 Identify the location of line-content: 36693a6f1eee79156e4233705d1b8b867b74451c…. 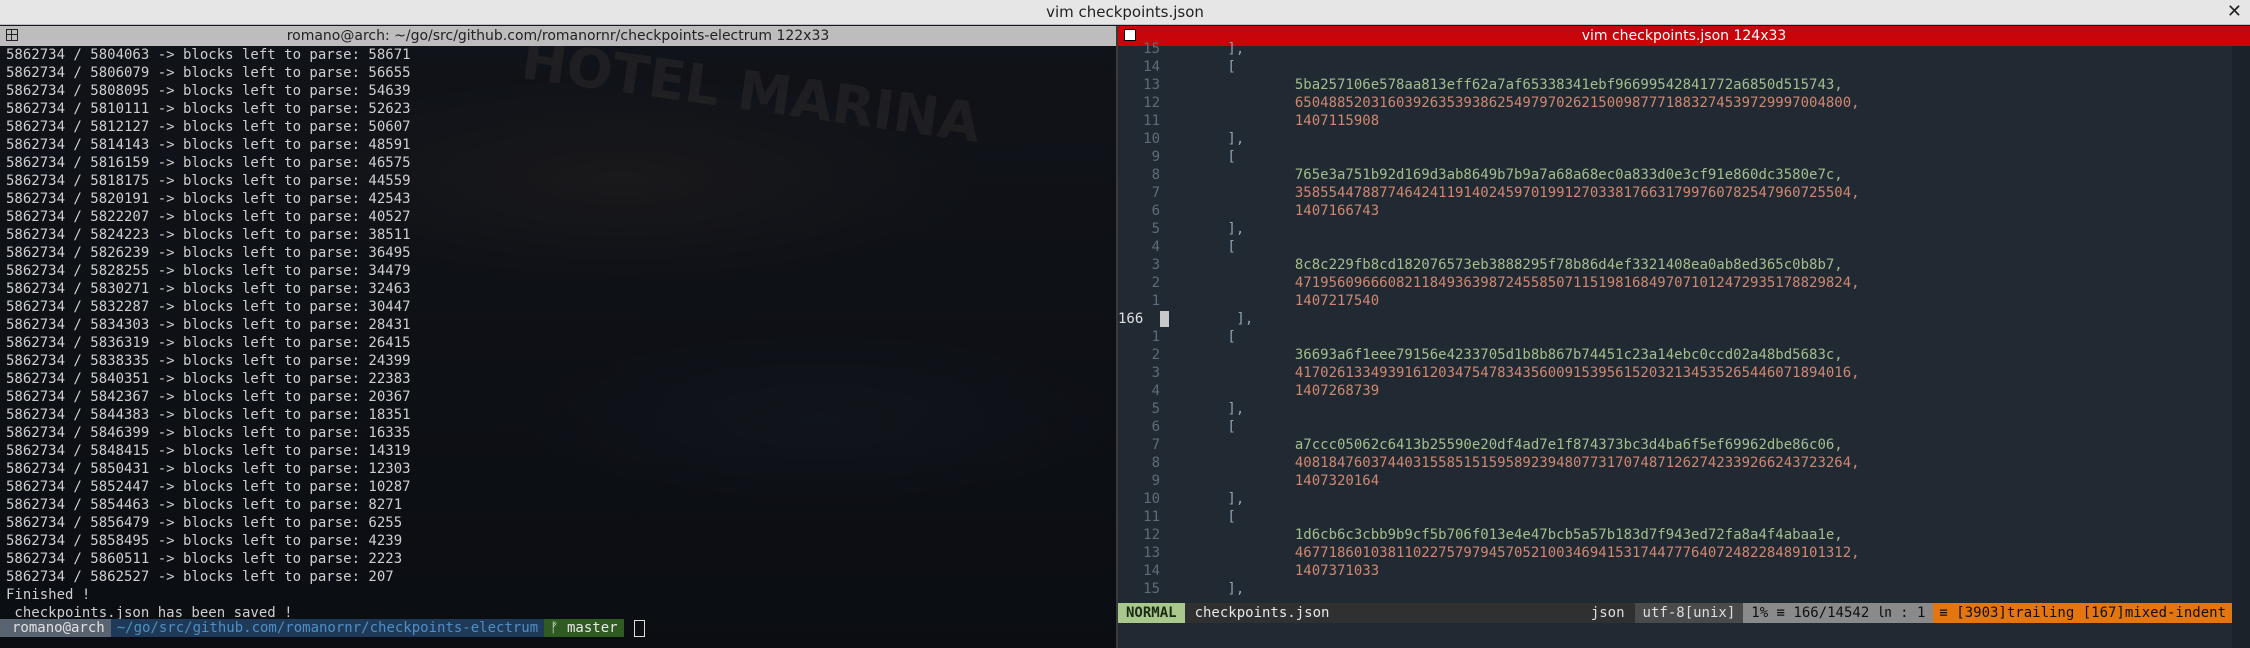
(1501, 355).